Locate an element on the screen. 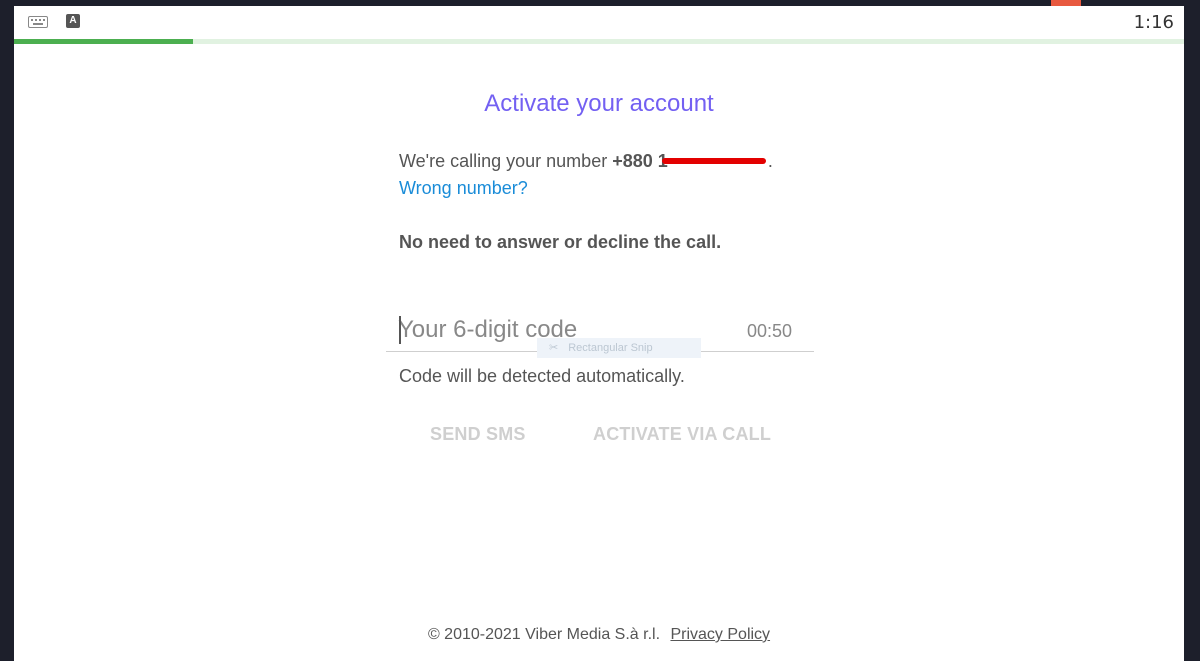 The height and width of the screenshot is (661, 1200). snip-overlay: ✂ Rectangular Snip is located at coordinates (619, 348).